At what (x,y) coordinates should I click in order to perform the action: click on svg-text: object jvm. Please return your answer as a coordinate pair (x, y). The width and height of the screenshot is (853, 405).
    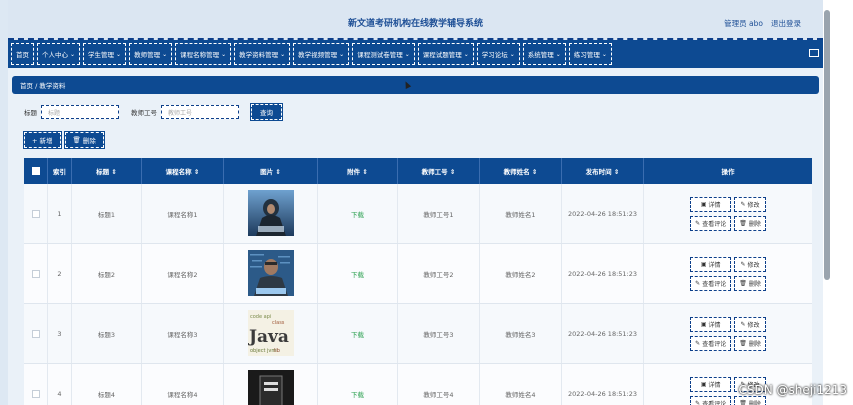
    Looking at the image, I should click on (263, 351).